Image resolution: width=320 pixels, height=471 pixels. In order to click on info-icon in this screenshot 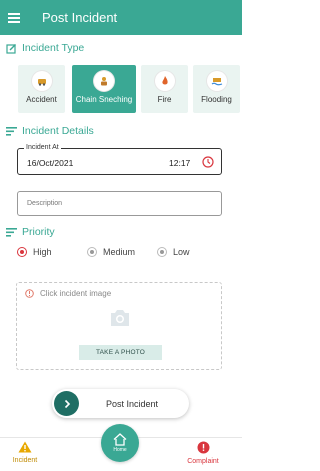, I will do `click(29, 293)`.